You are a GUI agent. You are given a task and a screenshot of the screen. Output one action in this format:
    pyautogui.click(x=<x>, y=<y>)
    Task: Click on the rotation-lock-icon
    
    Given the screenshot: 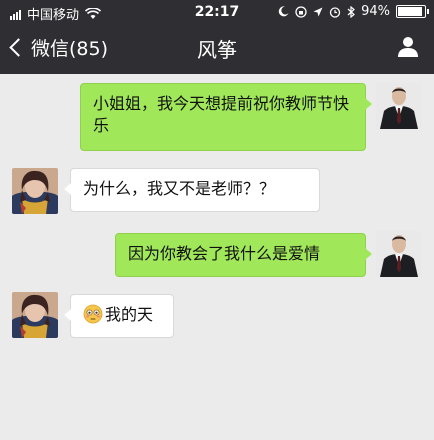 What is the action you would take?
    pyautogui.click(x=301, y=11)
    